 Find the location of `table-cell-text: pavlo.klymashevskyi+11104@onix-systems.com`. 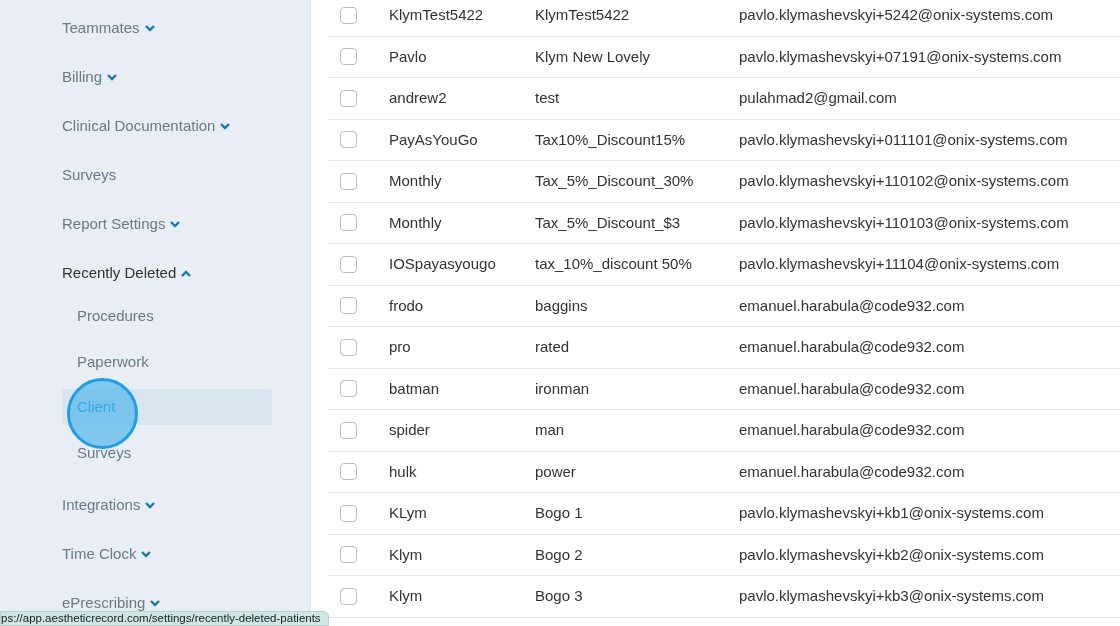

table-cell-text: pavlo.klymashevskyi+11104@onix-systems.com is located at coordinates (899, 264).